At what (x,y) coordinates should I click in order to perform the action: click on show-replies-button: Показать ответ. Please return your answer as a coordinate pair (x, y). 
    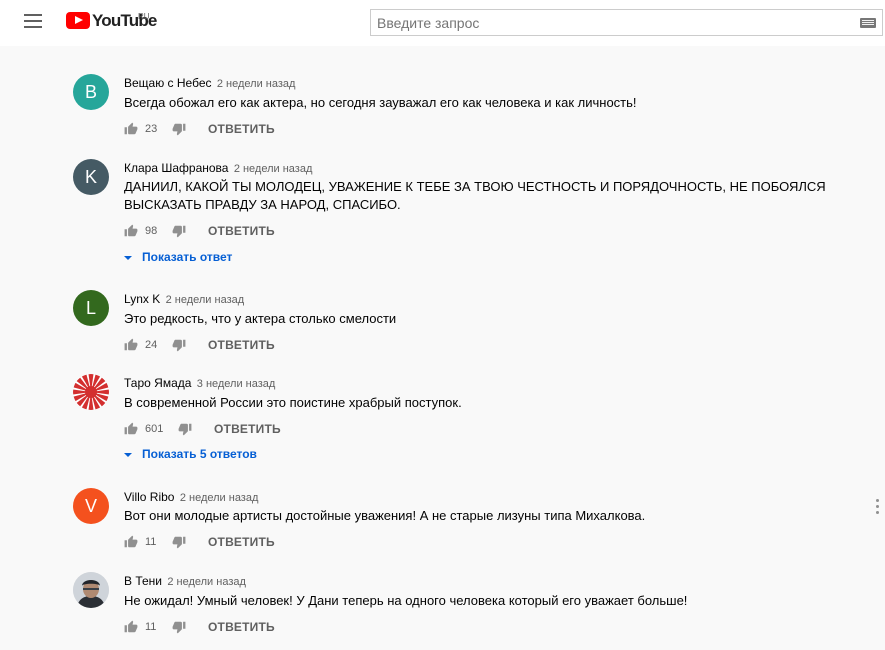
    Looking at the image, I should click on (178, 257).